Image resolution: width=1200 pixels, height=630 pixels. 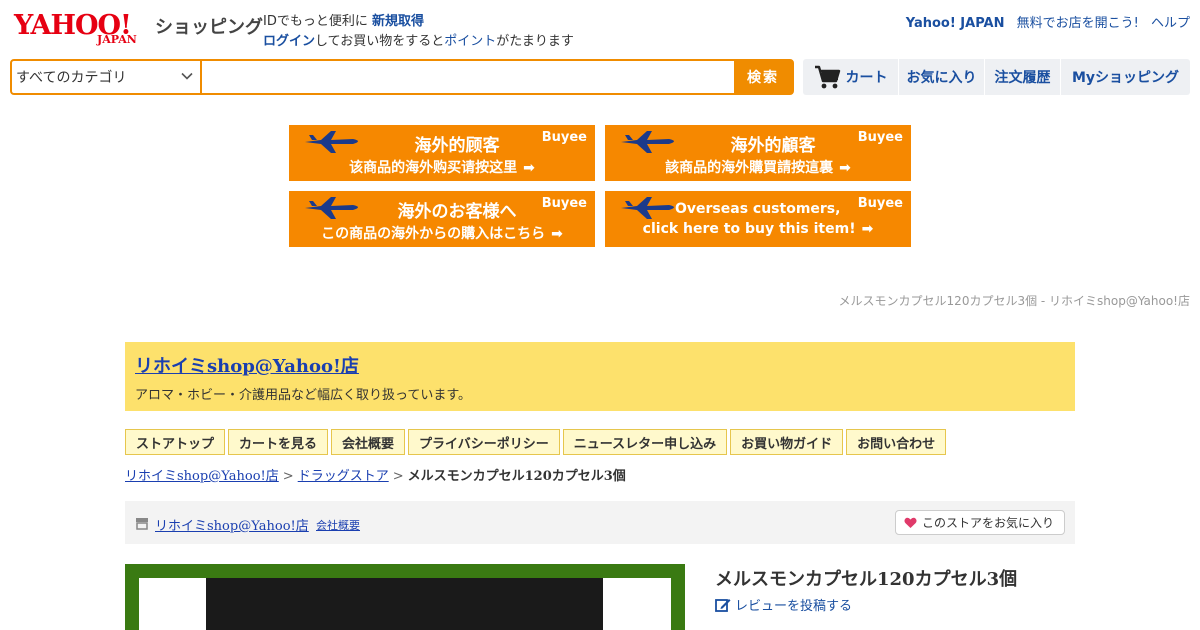 I want to click on page-title: メルスモンカプセル120カプセル3個 - リホイミshop@Yahoo!店, so click(x=1014, y=301).